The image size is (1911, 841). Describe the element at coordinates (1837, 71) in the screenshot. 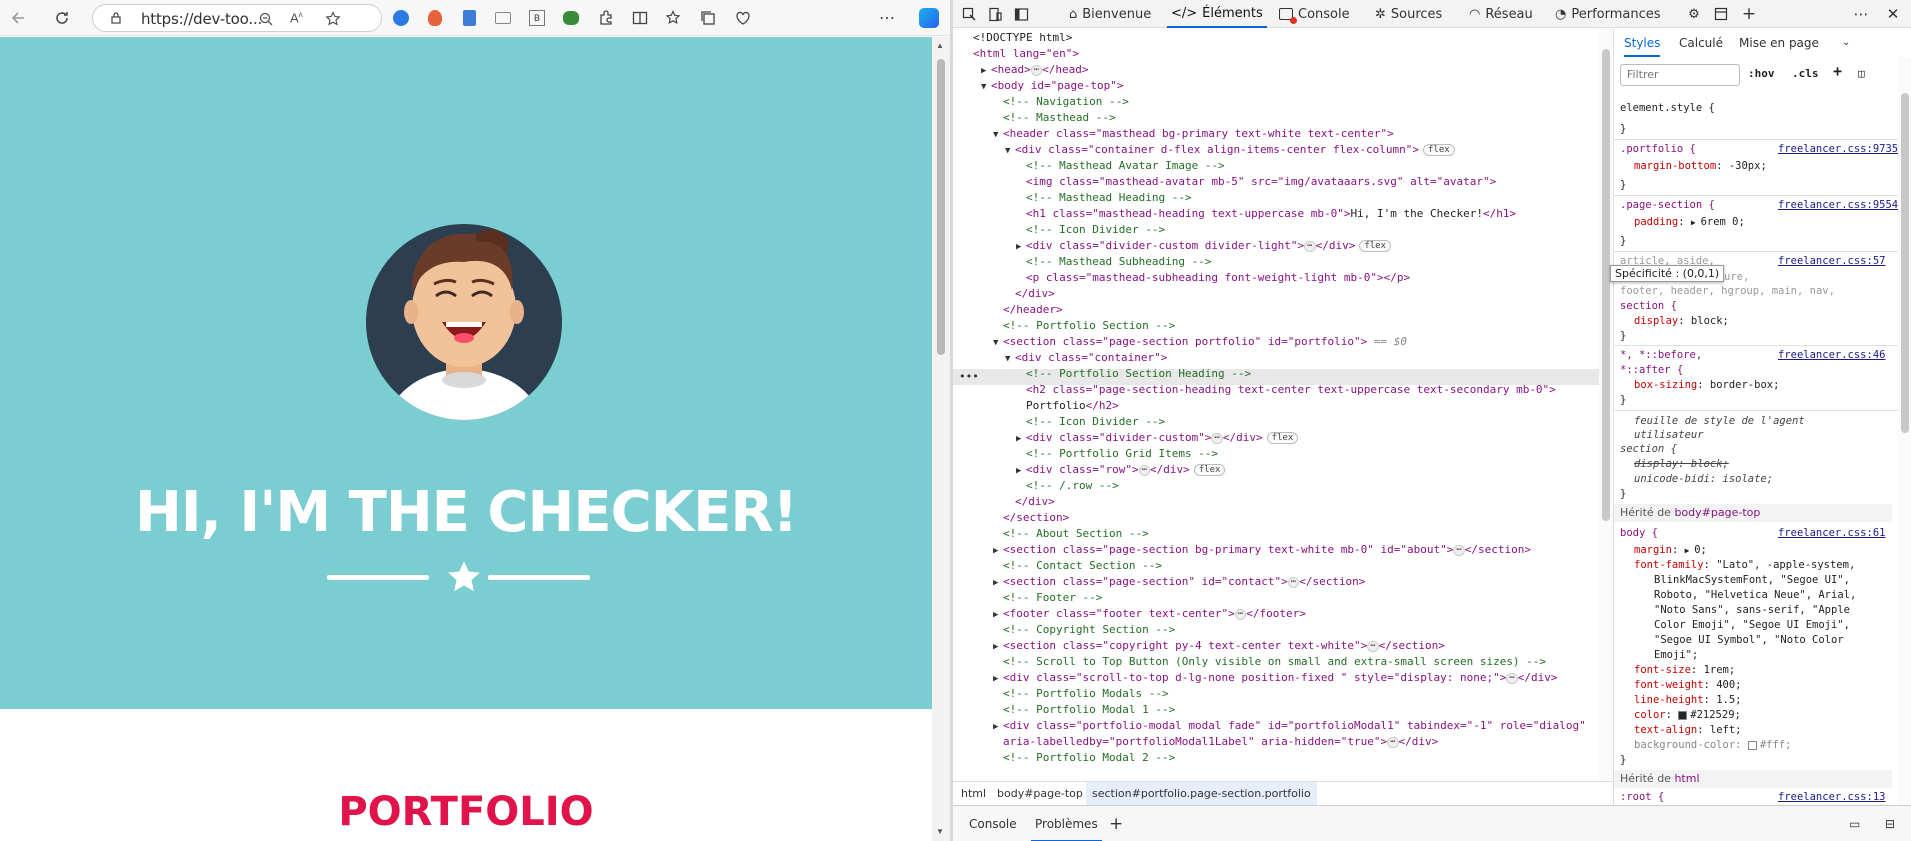

I see `new-rule-icon: +` at that location.